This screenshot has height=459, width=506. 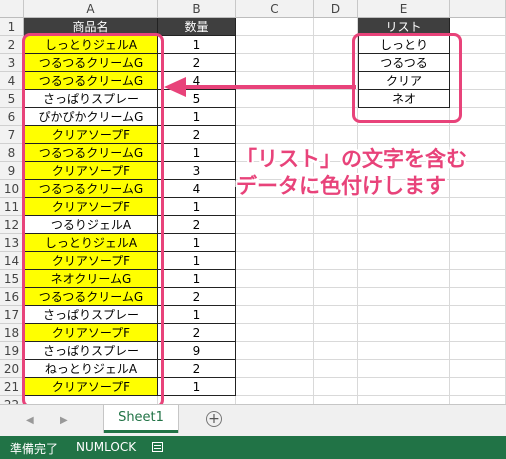 What do you see at coordinates (197, 189) in the screenshot?
I see `quantity-cell: 4` at bounding box center [197, 189].